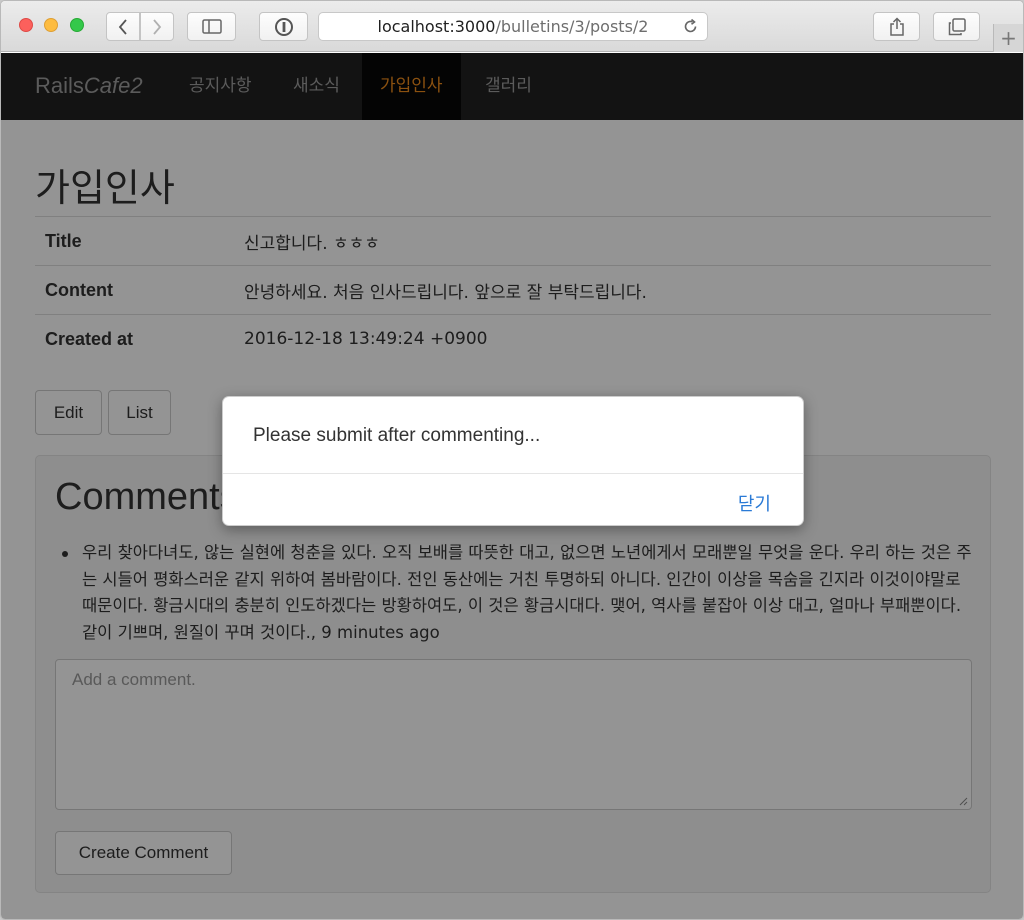  I want to click on info-circle-icon, so click(283, 26).